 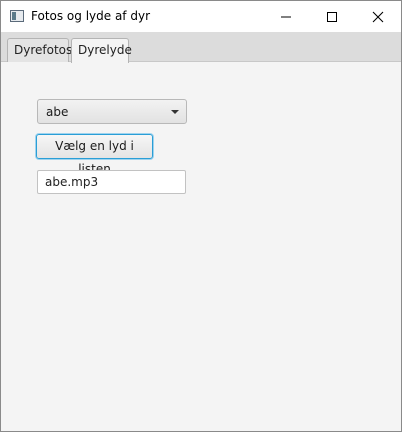 I want to click on title-bar: Fotos og lyde af dyr, so click(x=201, y=16).